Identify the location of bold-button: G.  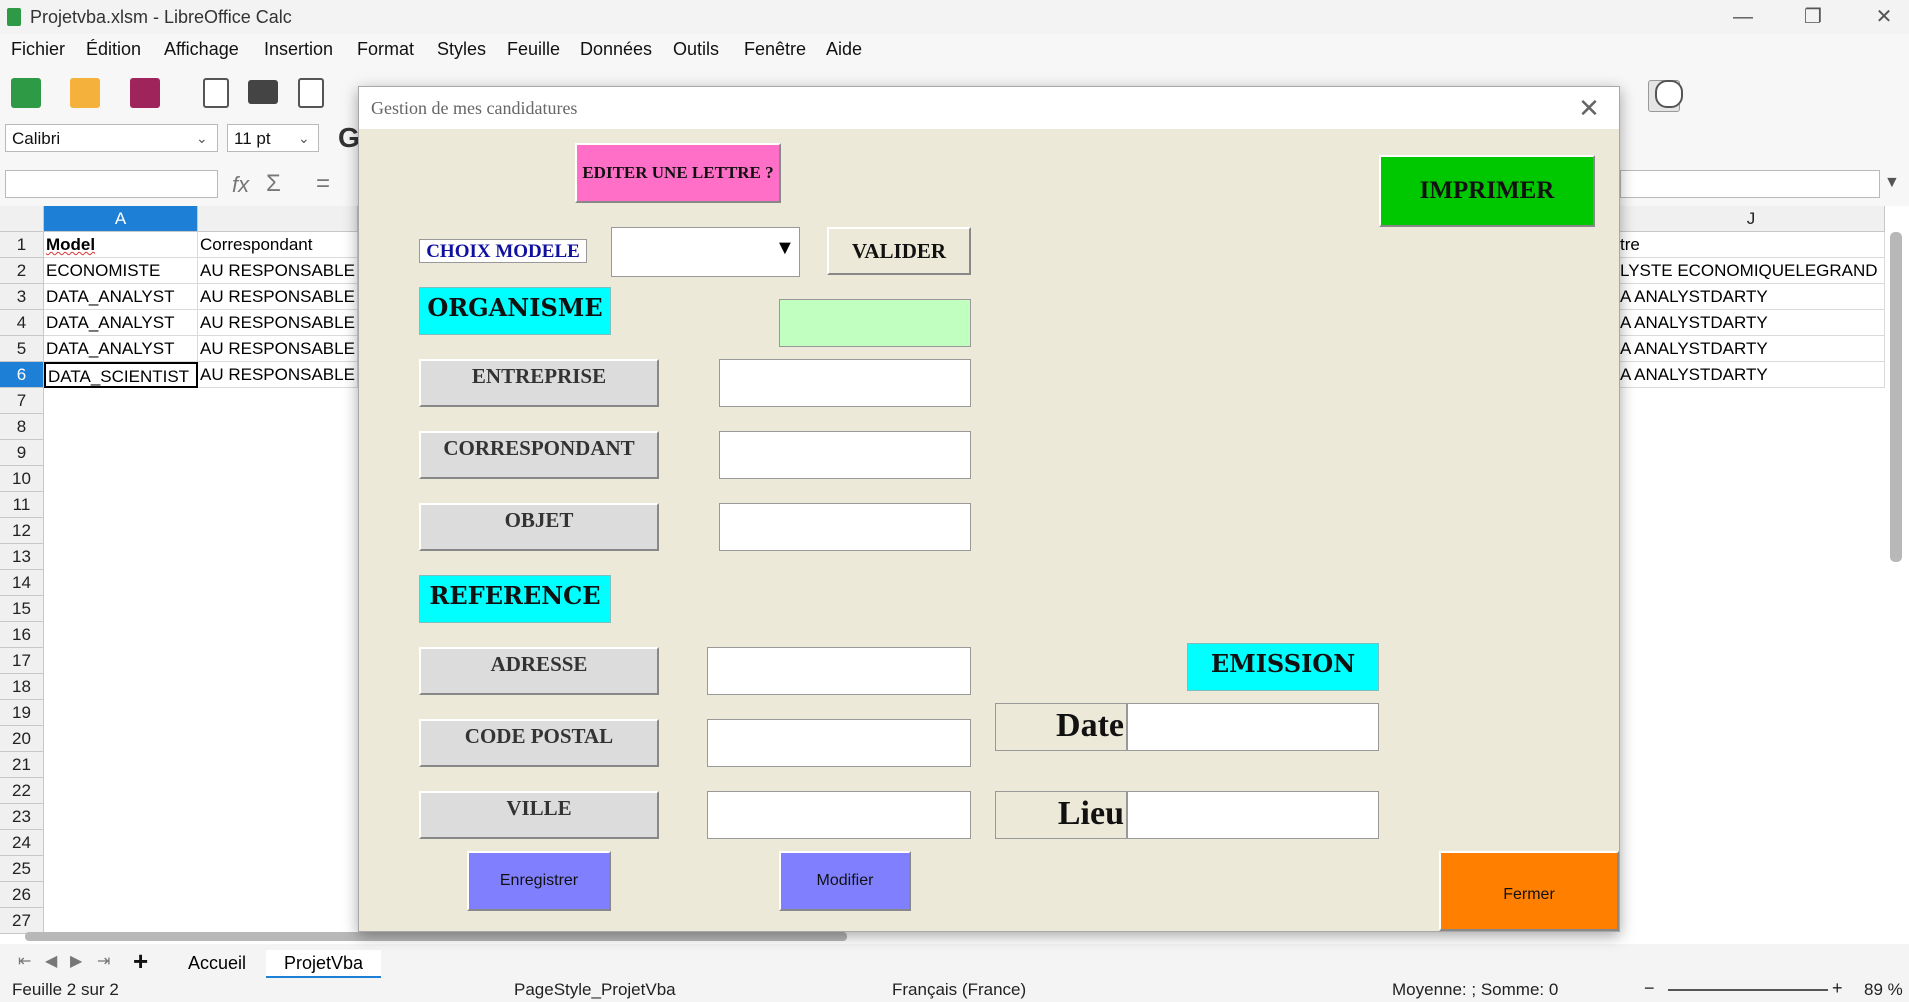
(349, 138).